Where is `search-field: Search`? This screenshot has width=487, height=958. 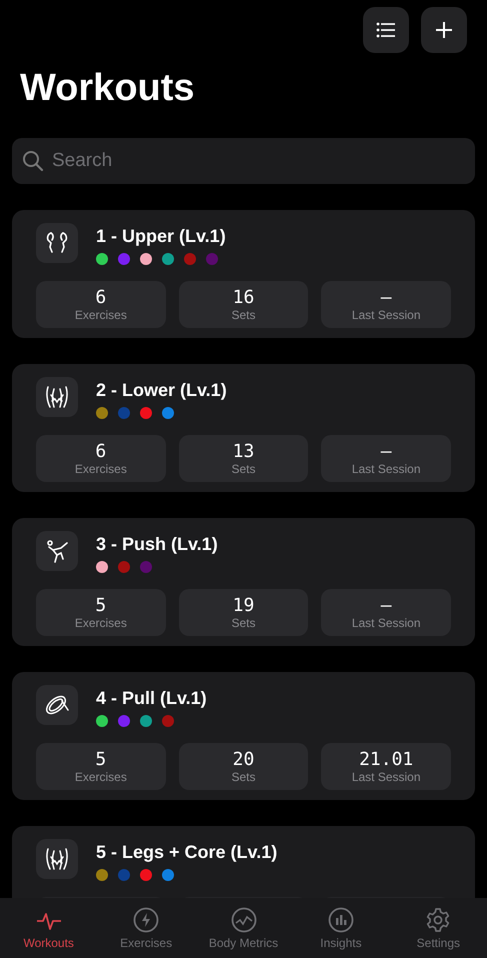 search-field: Search is located at coordinates (258, 161).